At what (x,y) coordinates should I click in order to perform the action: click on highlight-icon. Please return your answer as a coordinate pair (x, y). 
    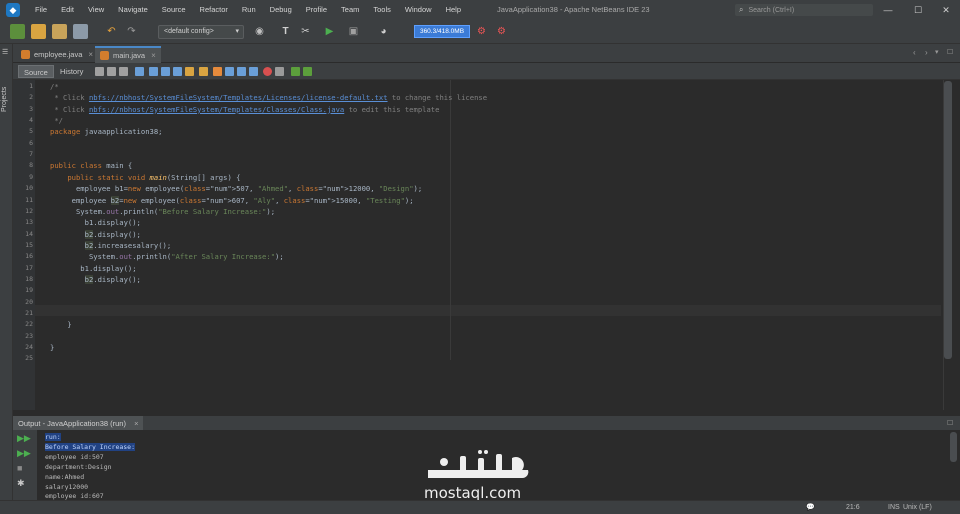
    Looking at the image, I should click on (189, 71).